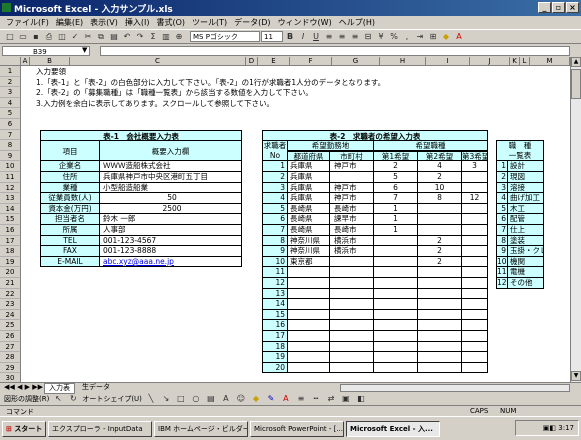  What do you see at coordinates (170, 22) in the screenshot?
I see `menu-item-4: 書式(O)` at bounding box center [170, 22].